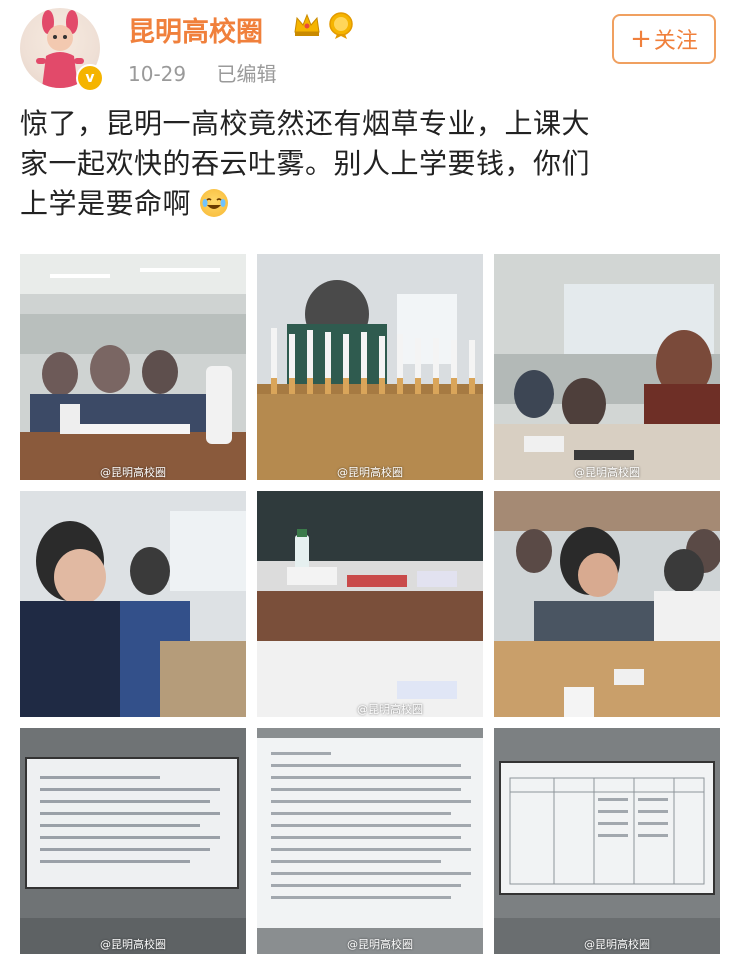 The image size is (732, 957). I want to click on projector-slide-photo-2: @昆明高校圈, so click(370, 841).